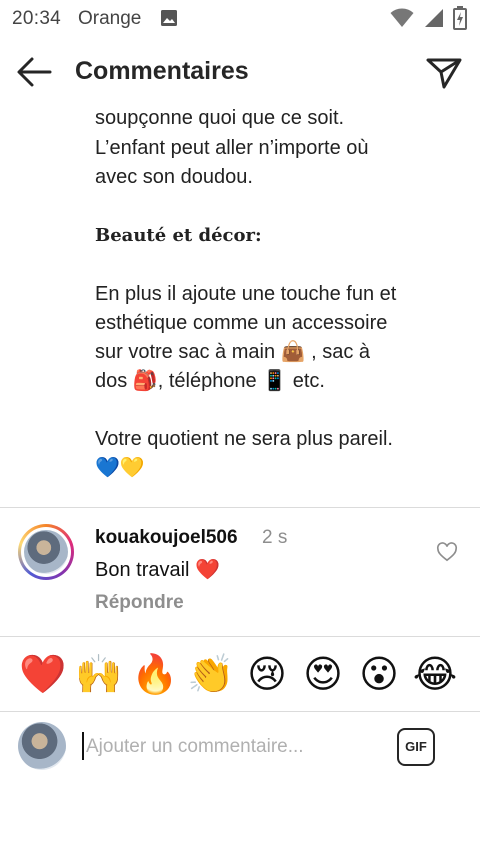  Describe the element at coordinates (157, 570) in the screenshot. I see `comment-text: Bon travail ❤️` at that location.